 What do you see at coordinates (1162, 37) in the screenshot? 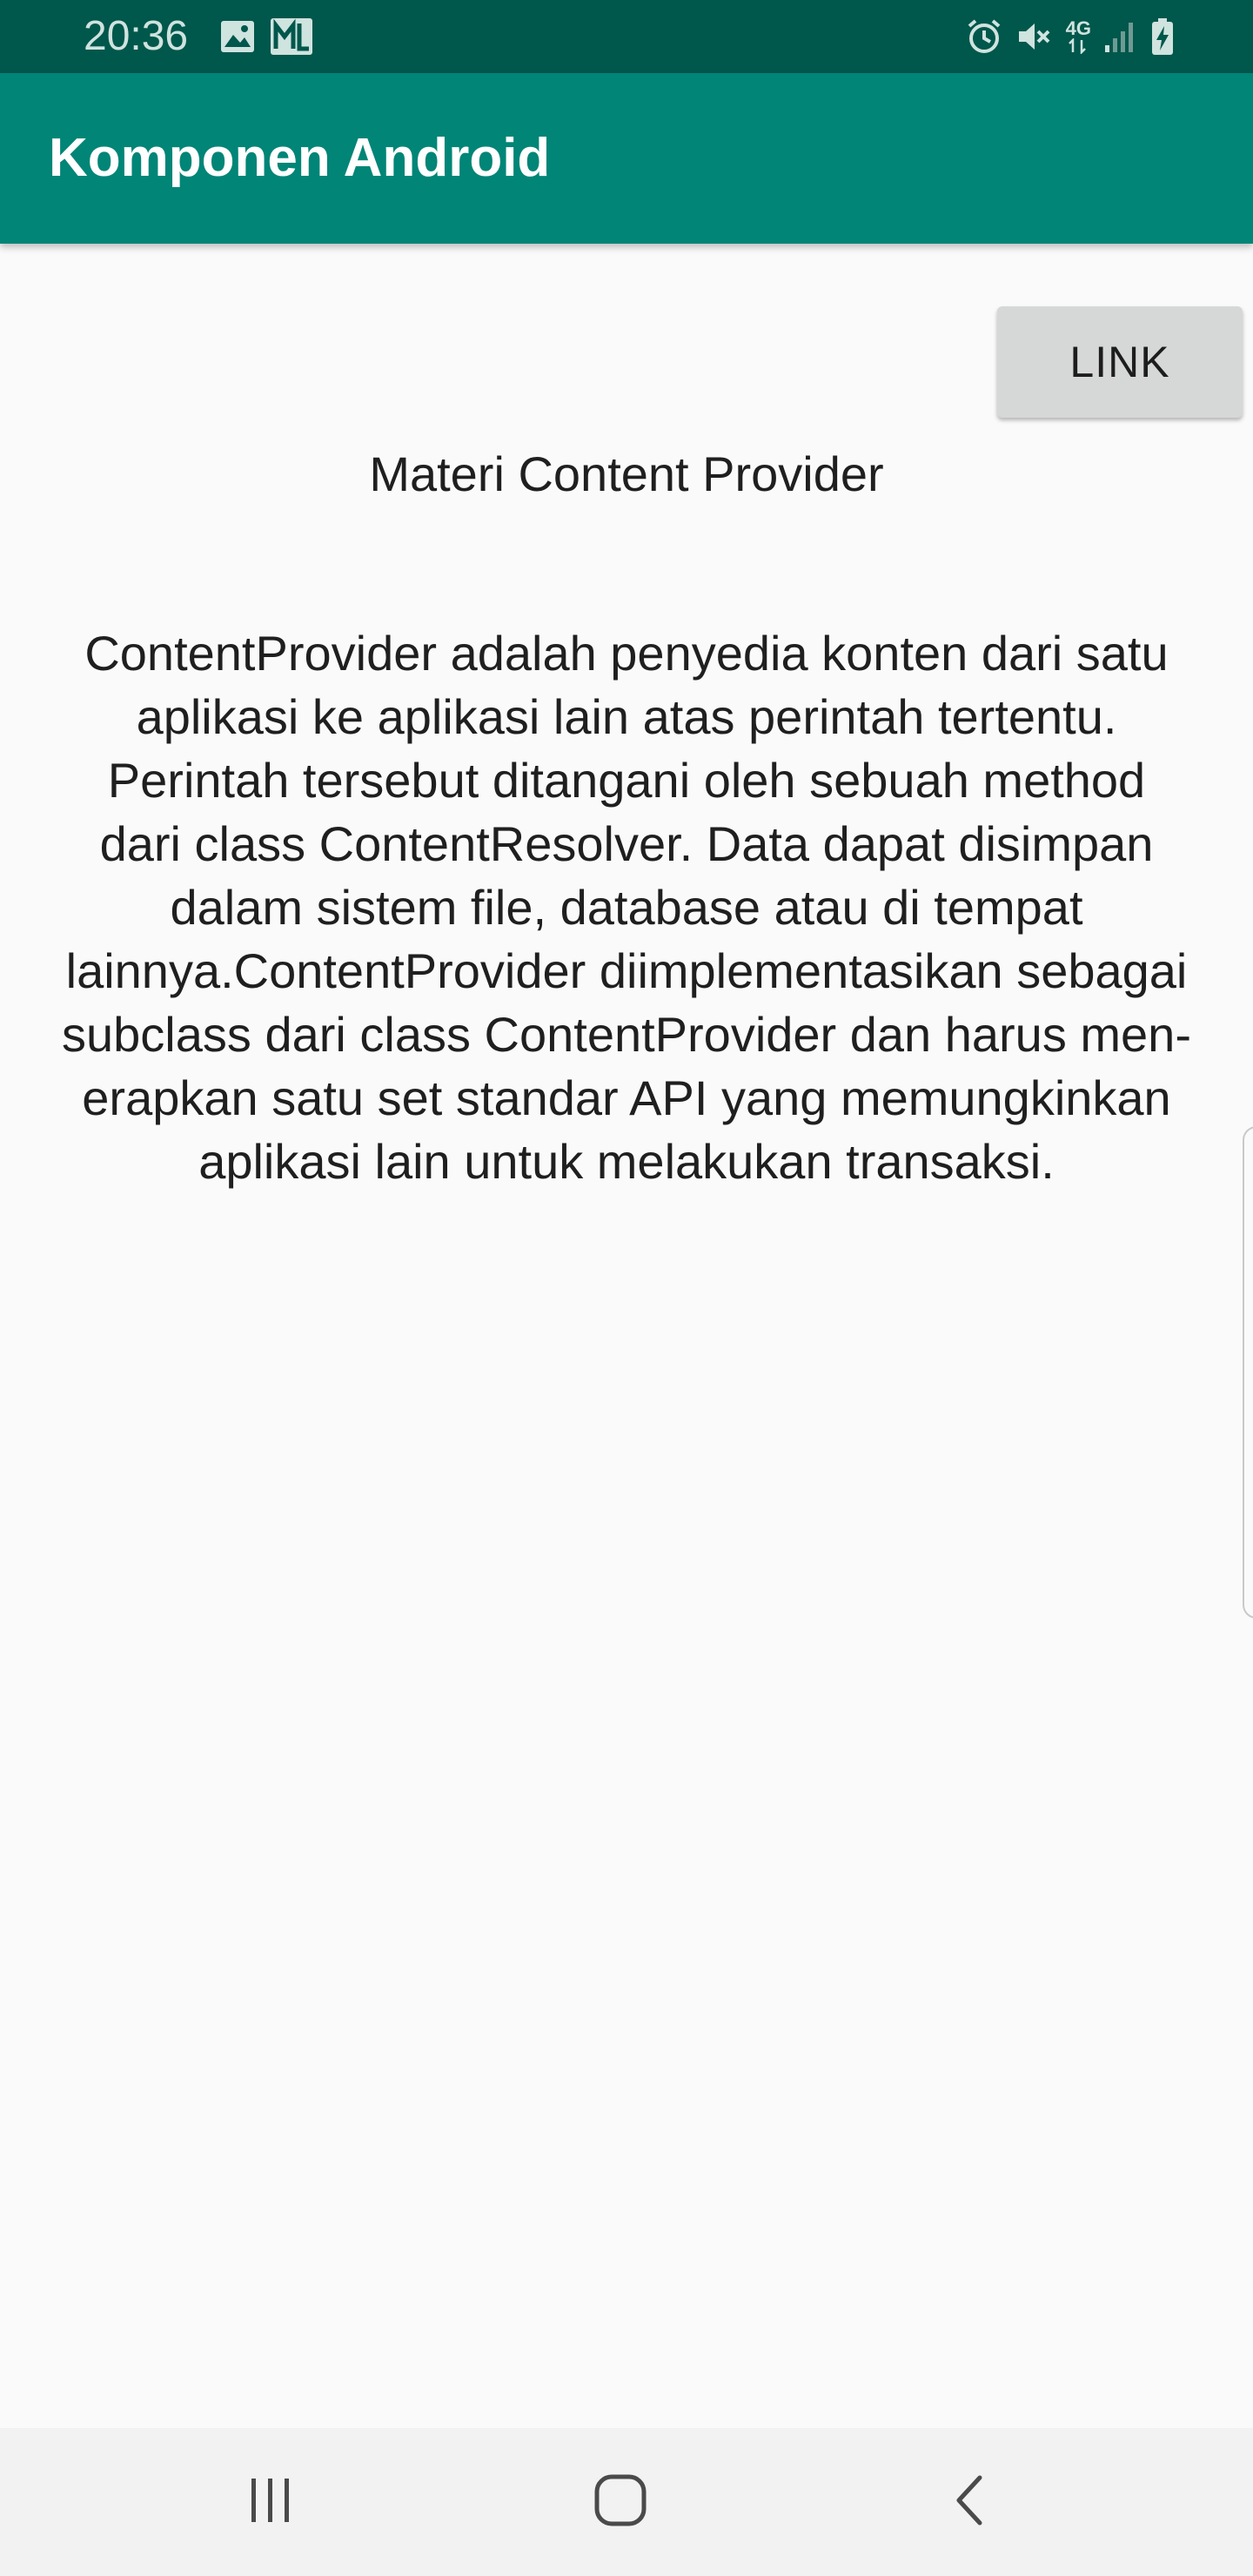
I see `battery-charging-icon` at bounding box center [1162, 37].